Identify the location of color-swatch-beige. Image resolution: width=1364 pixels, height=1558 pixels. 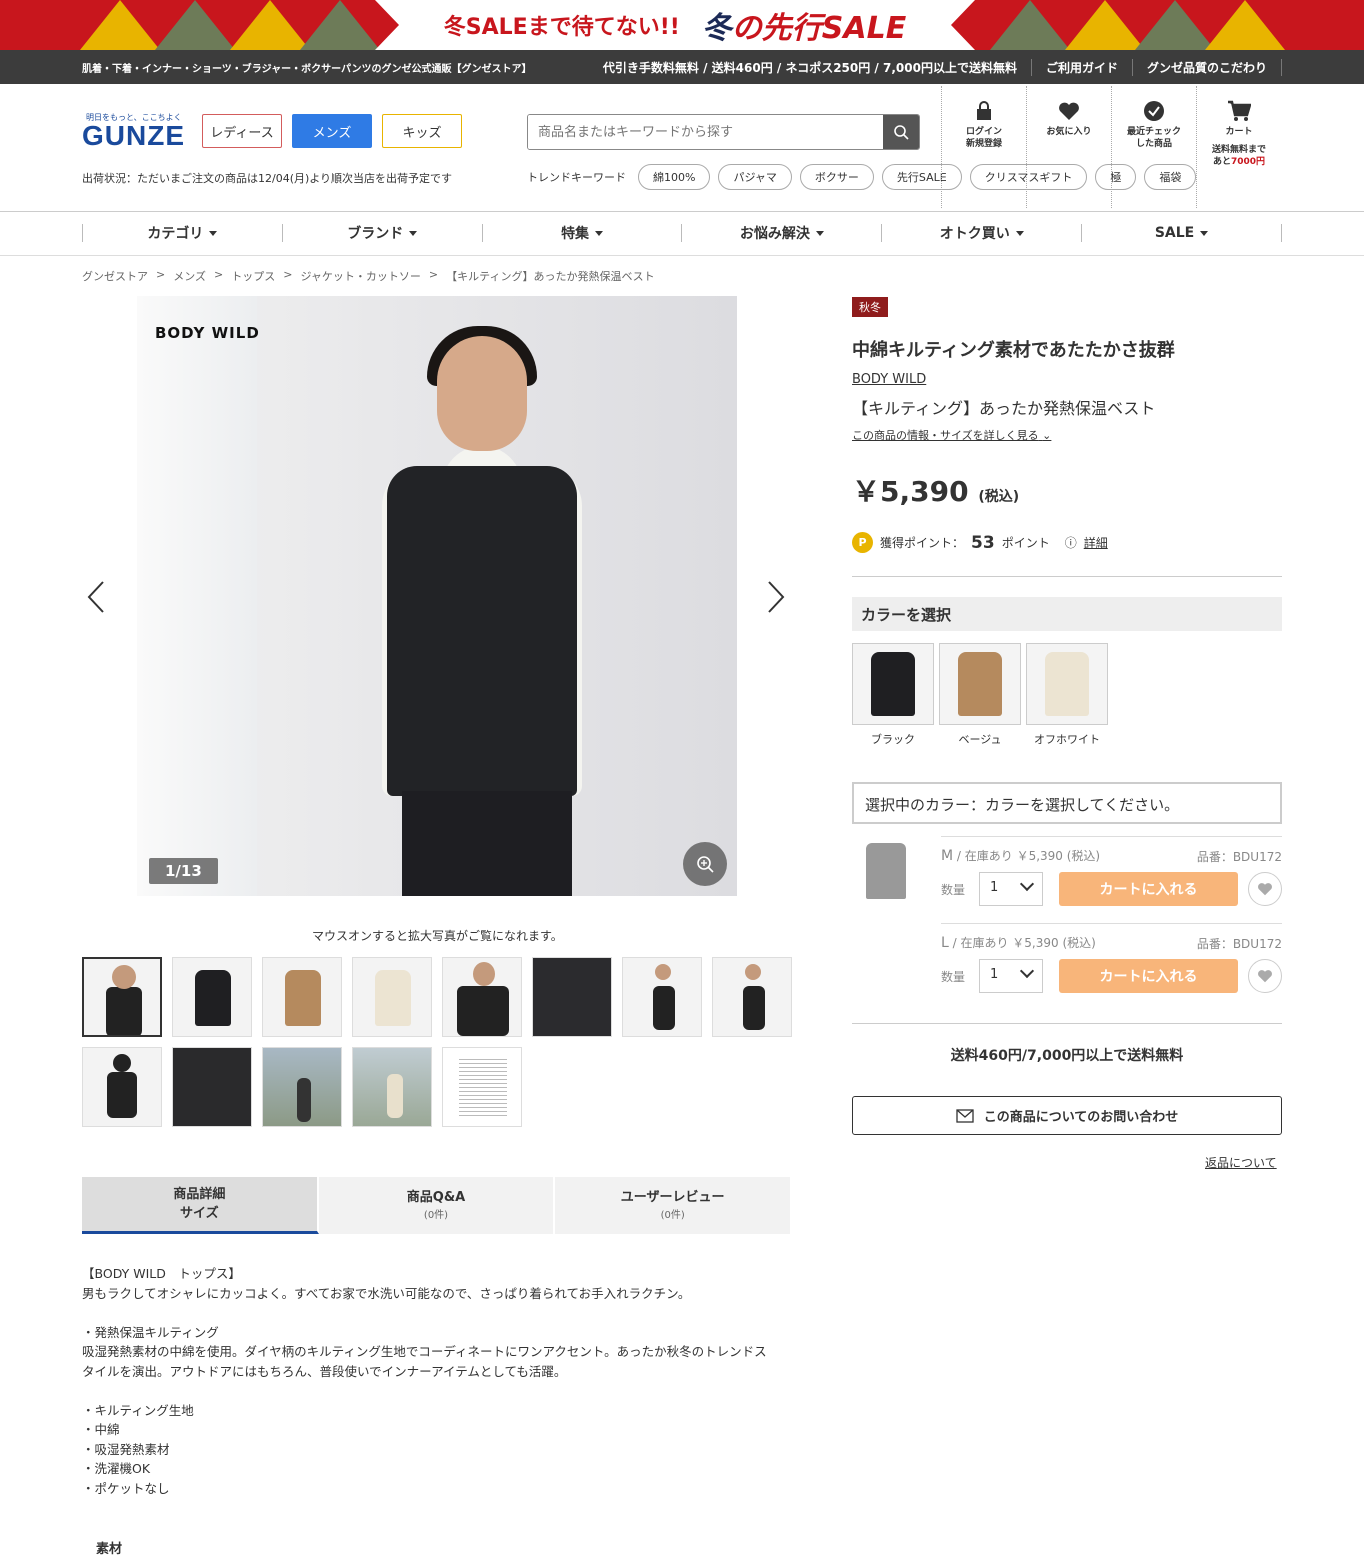
(980, 684).